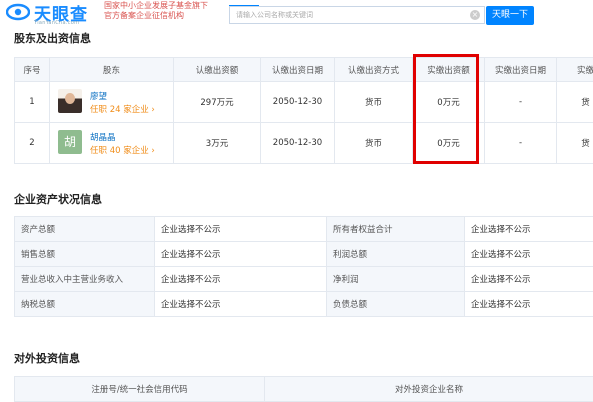  I want to click on col-header-holder: 股东, so click(112, 70).